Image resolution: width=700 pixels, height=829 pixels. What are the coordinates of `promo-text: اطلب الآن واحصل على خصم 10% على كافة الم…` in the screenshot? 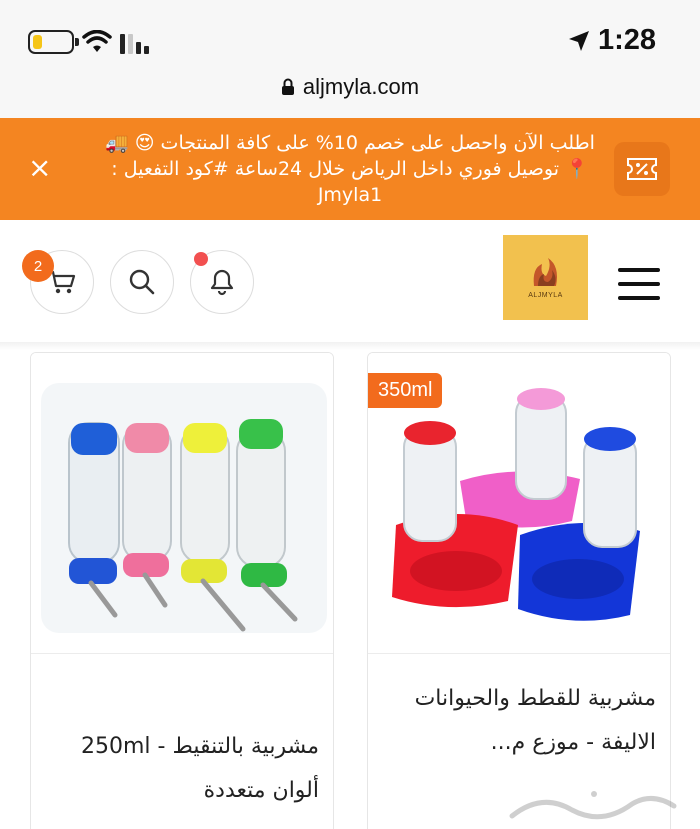 It's located at (350, 169).